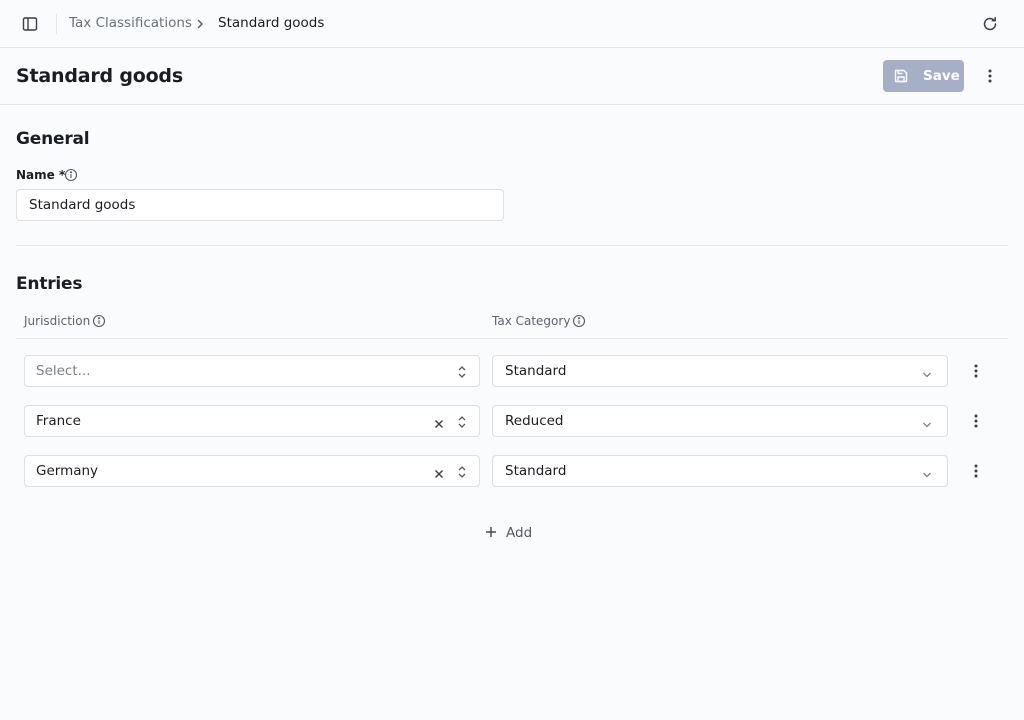 The width and height of the screenshot is (1024, 720). What do you see at coordinates (53, 139) in the screenshot?
I see `section-title-general: General` at bounding box center [53, 139].